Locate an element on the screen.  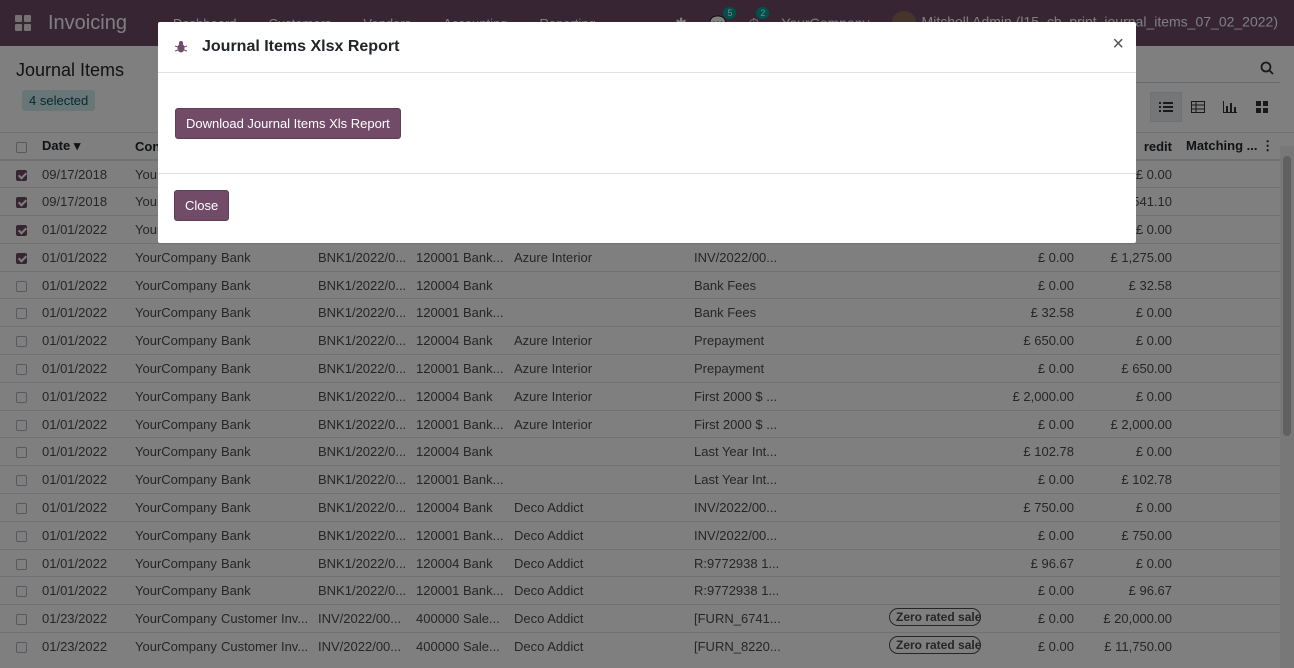
download-xls-report-button: Download Journal Items Xls Report is located at coordinates (288, 123).